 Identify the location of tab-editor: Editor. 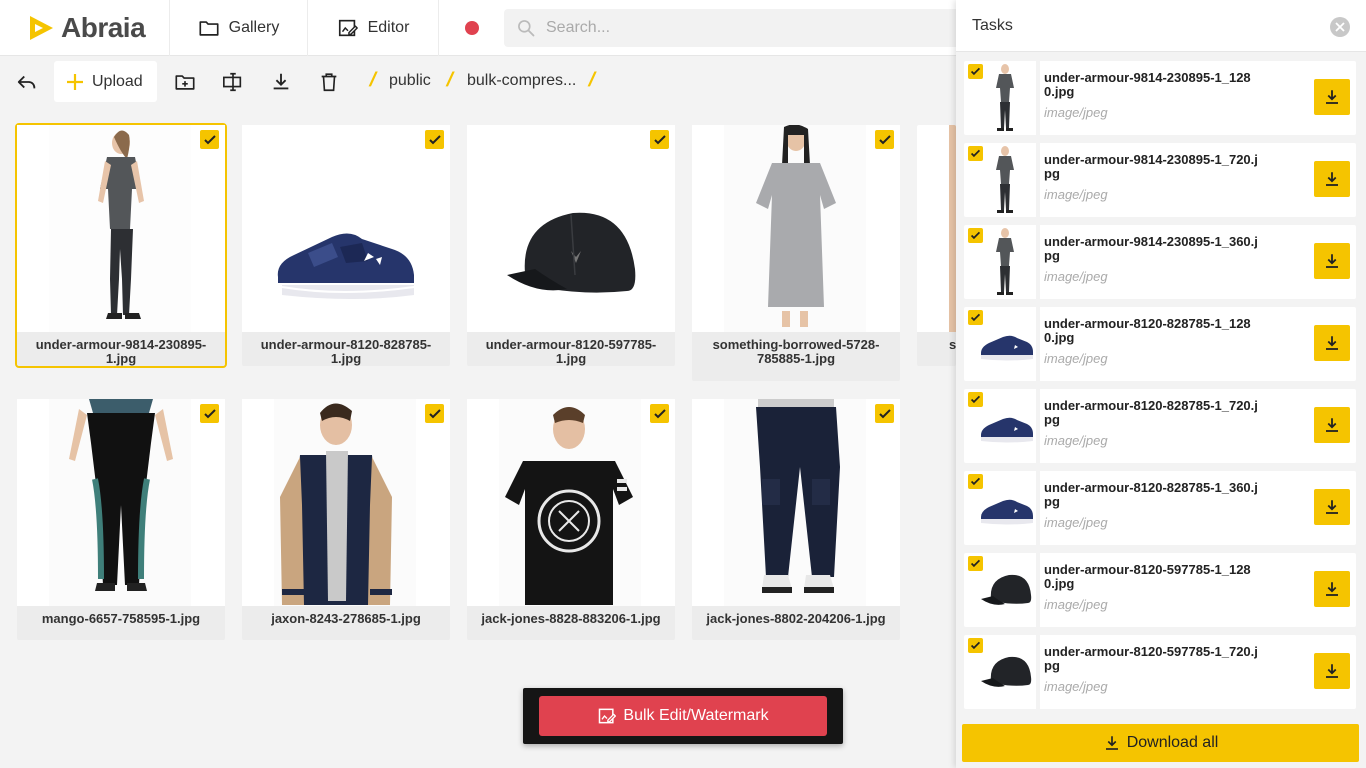
(373, 28).